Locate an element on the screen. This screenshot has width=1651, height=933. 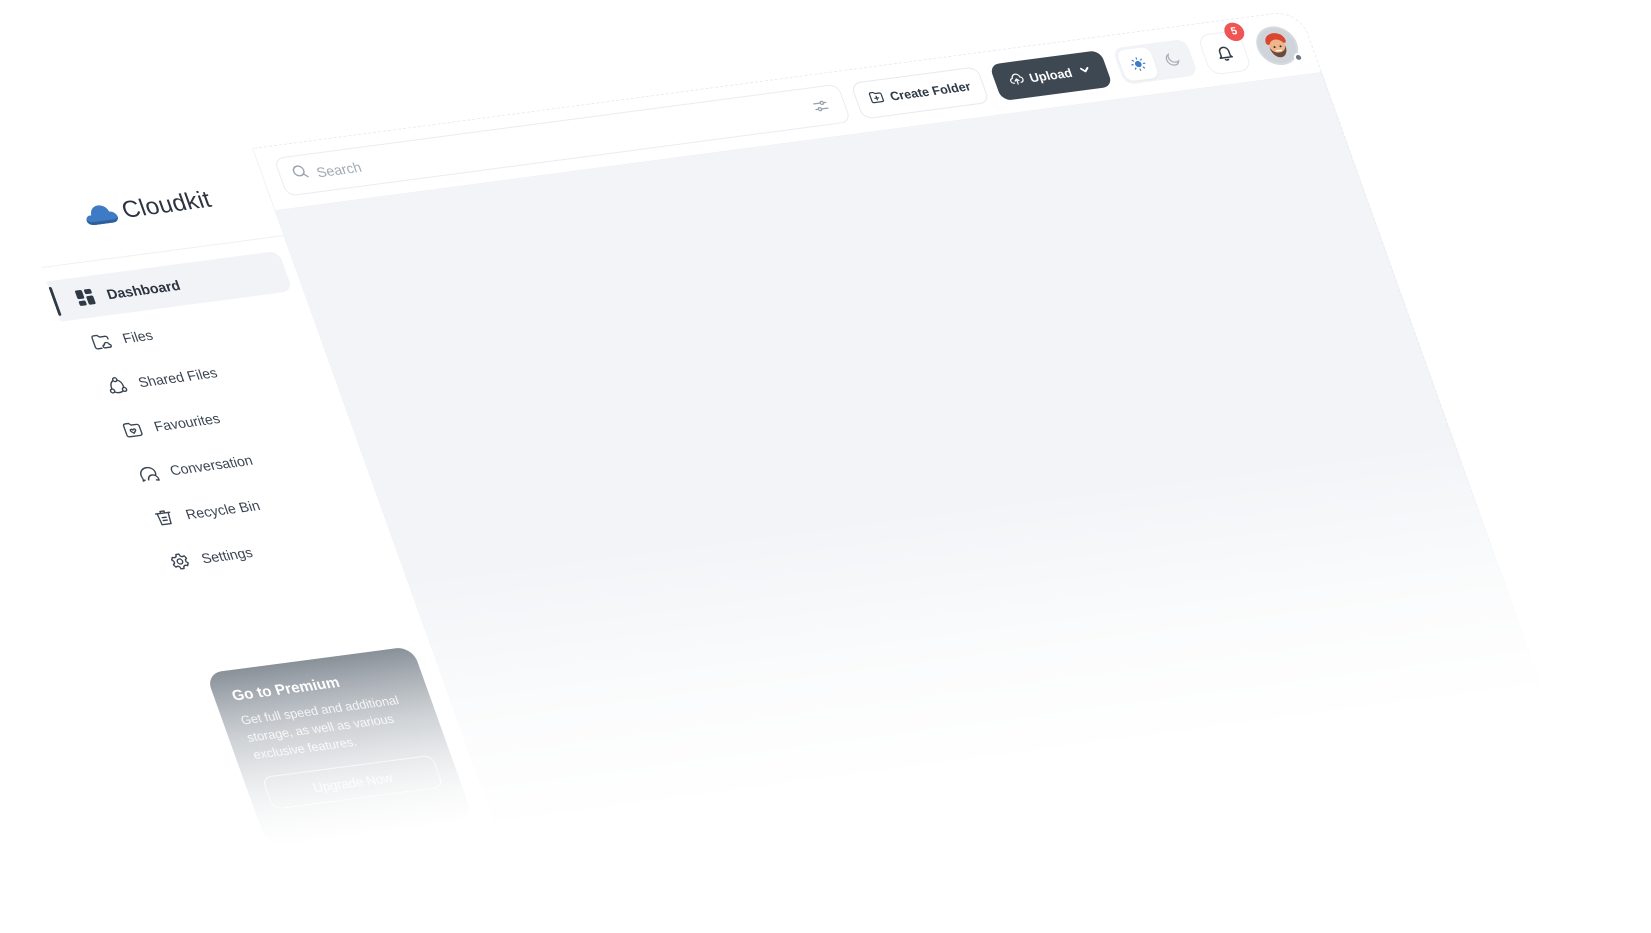
notification-count-badge: 5 is located at coordinates (1234, 31).